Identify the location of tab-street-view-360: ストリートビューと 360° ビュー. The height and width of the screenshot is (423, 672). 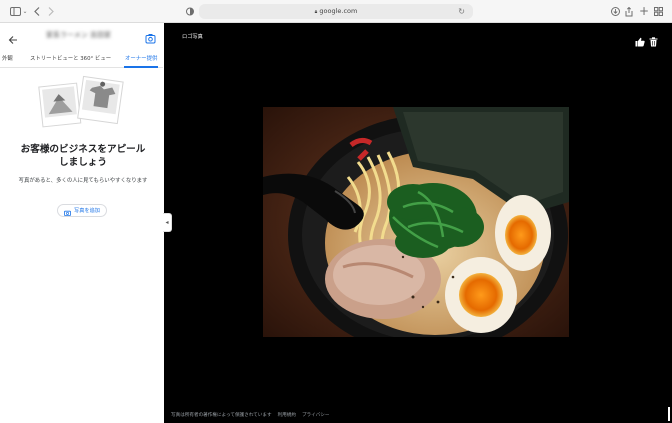
(70, 59).